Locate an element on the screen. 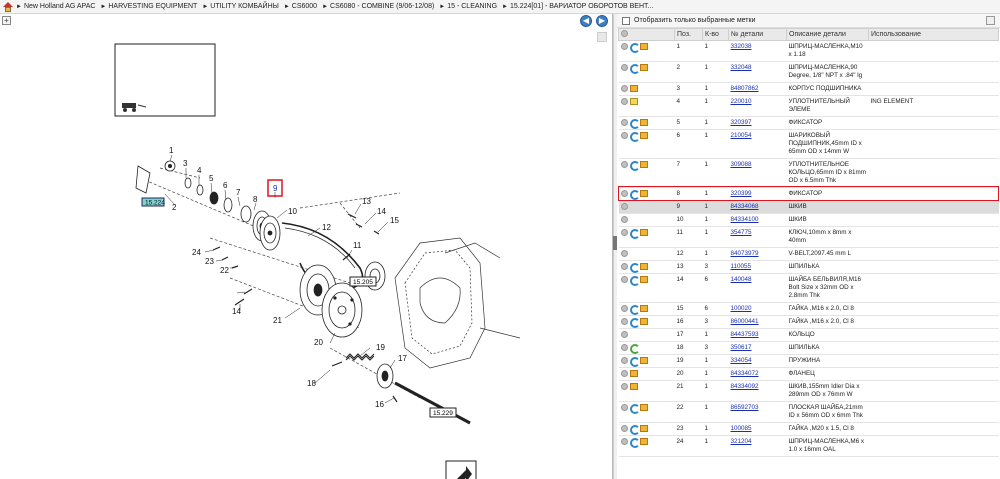 Image resolution: width=1000 pixels, height=479 pixels. callout-13: 13 is located at coordinates (366, 201).